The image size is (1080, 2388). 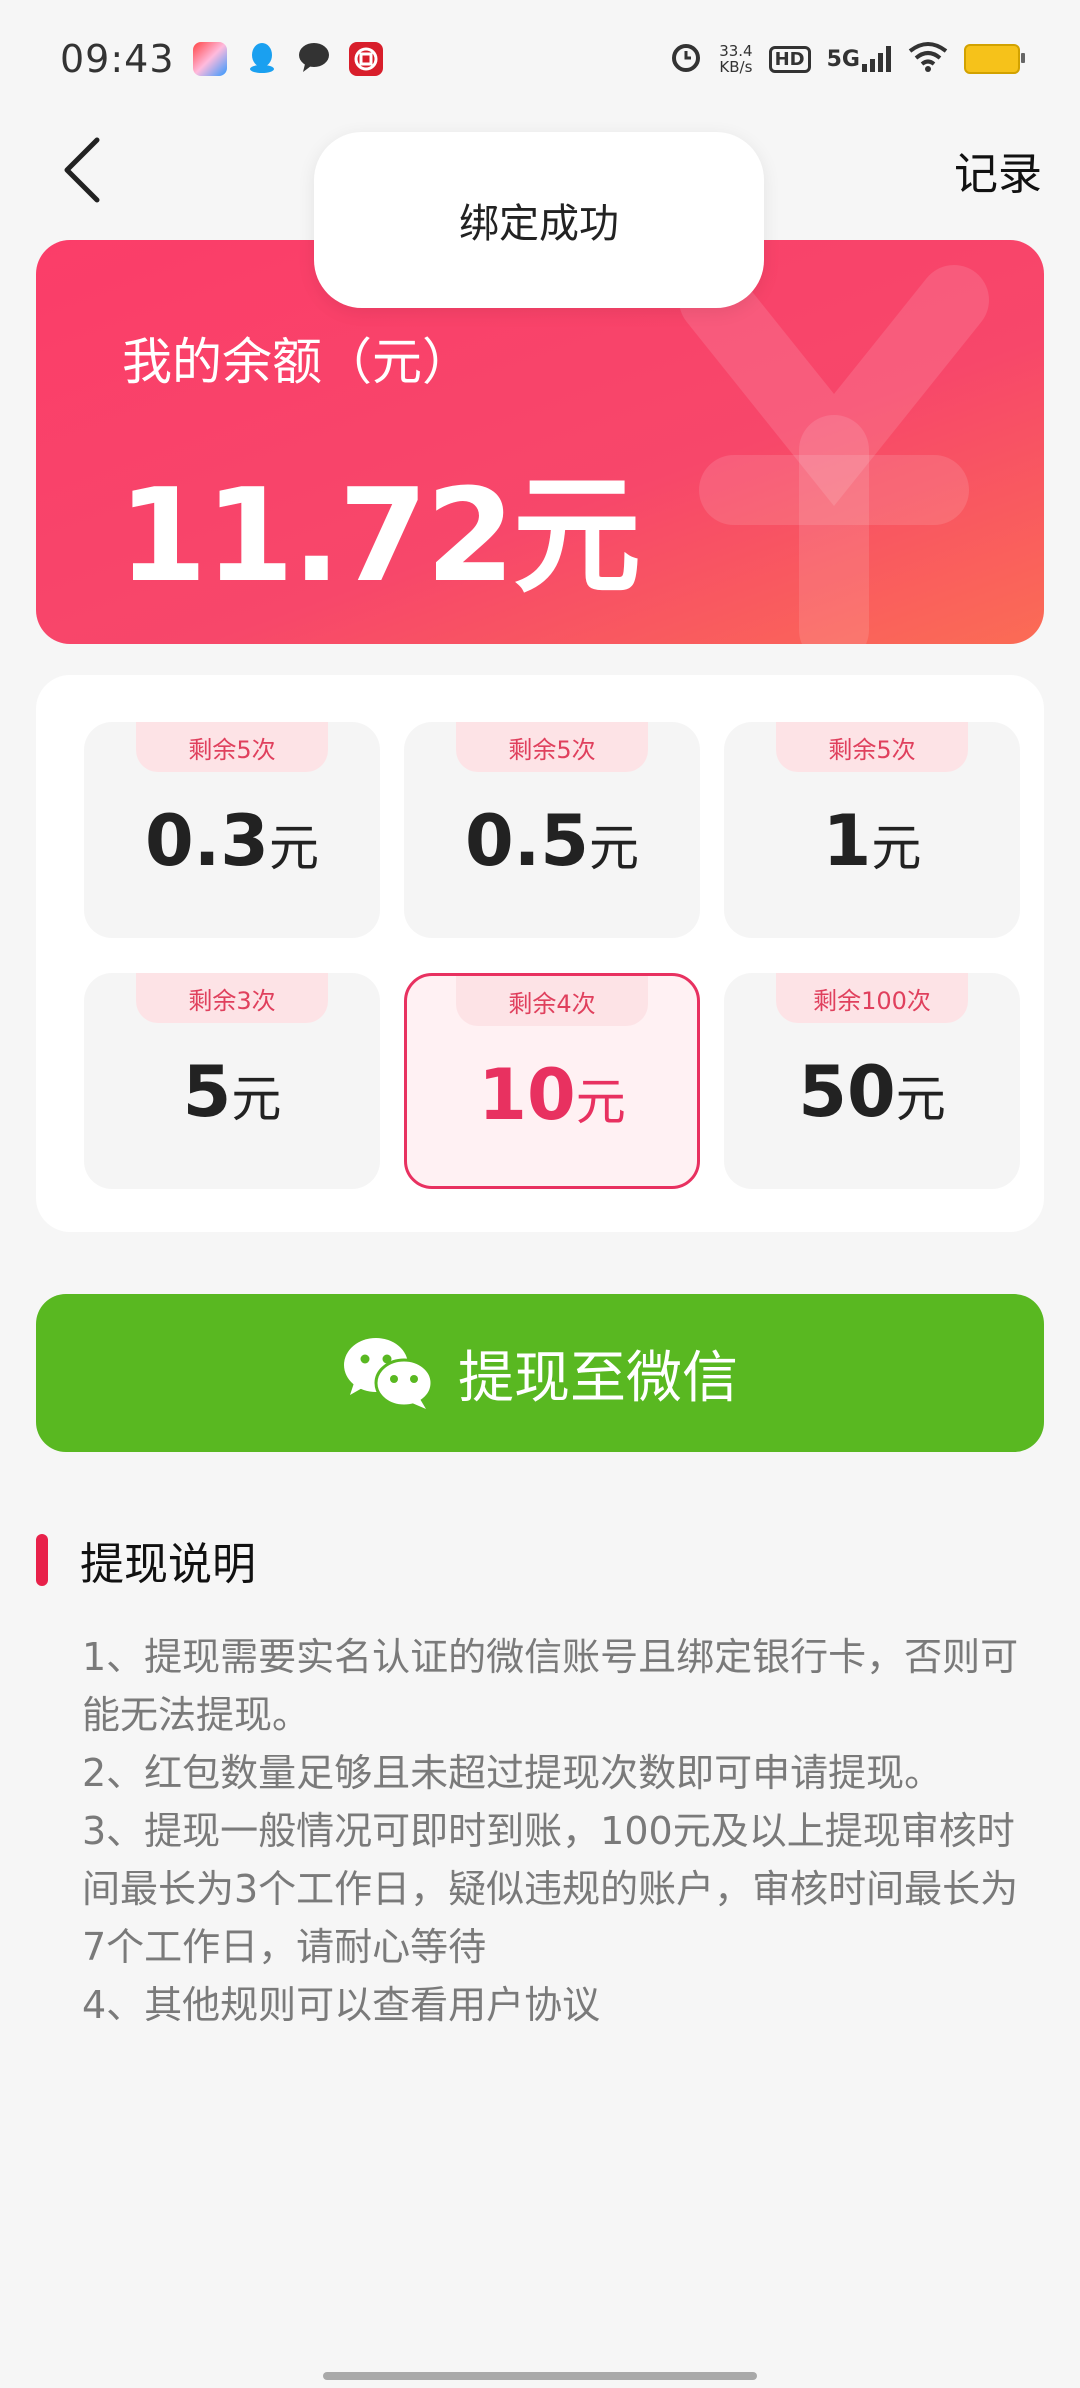 I want to click on option-5: 剩余3次 5元, so click(x=232, y=1081).